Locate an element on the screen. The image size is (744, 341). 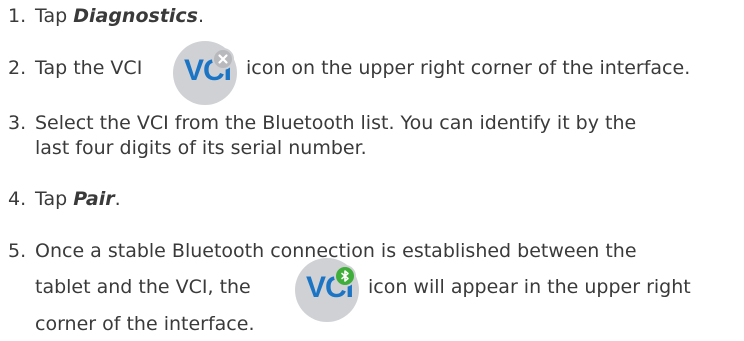
step-5-line-2-prefix: tablet and the VCI, the is located at coordinates (143, 287).